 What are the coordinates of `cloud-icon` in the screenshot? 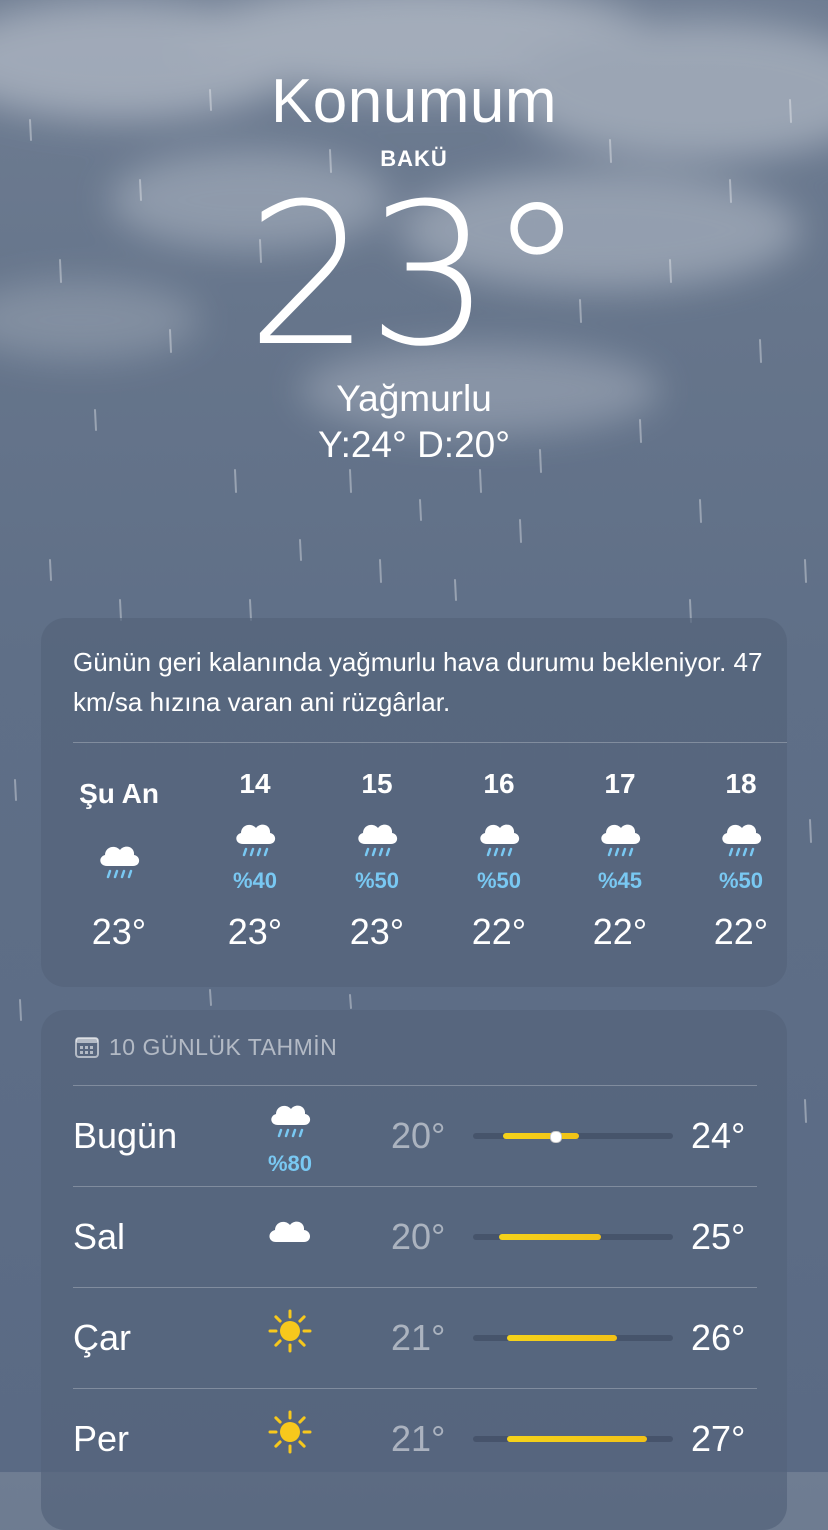 It's located at (290, 1230).